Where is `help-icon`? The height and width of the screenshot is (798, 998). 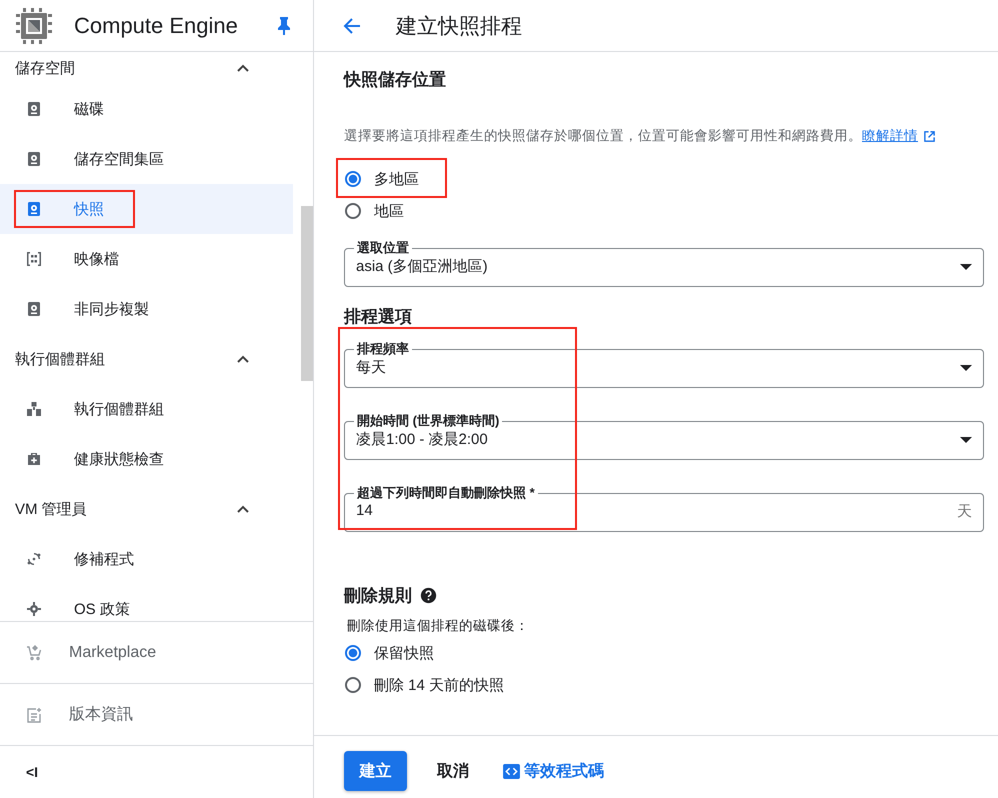
help-icon is located at coordinates (428, 595).